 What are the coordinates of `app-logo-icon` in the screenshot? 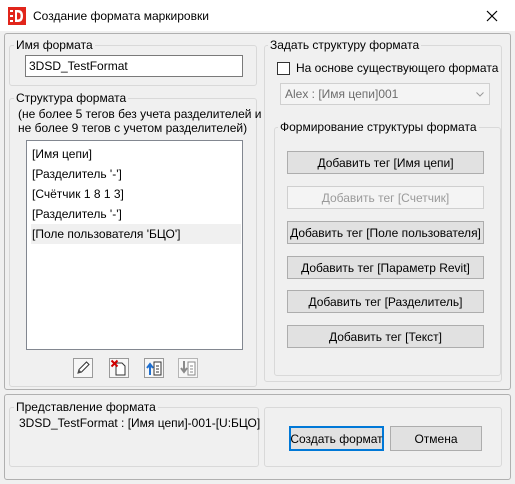 It's located at (17, 16).